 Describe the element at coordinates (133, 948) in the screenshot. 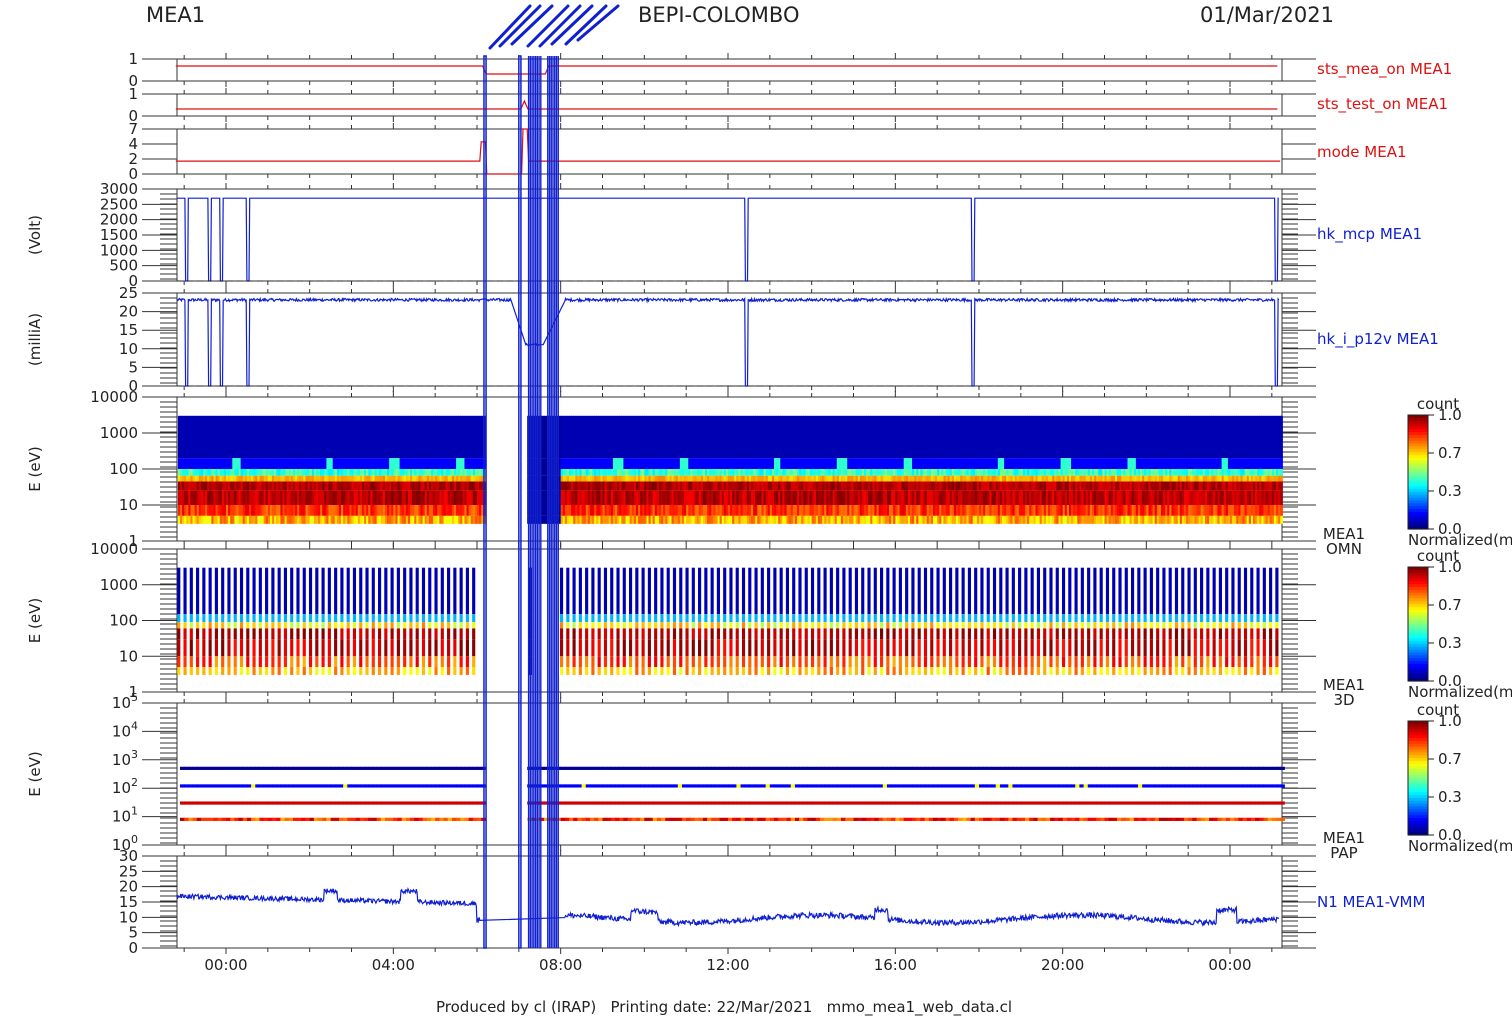

I see `y-tick-label: 0` at that location.